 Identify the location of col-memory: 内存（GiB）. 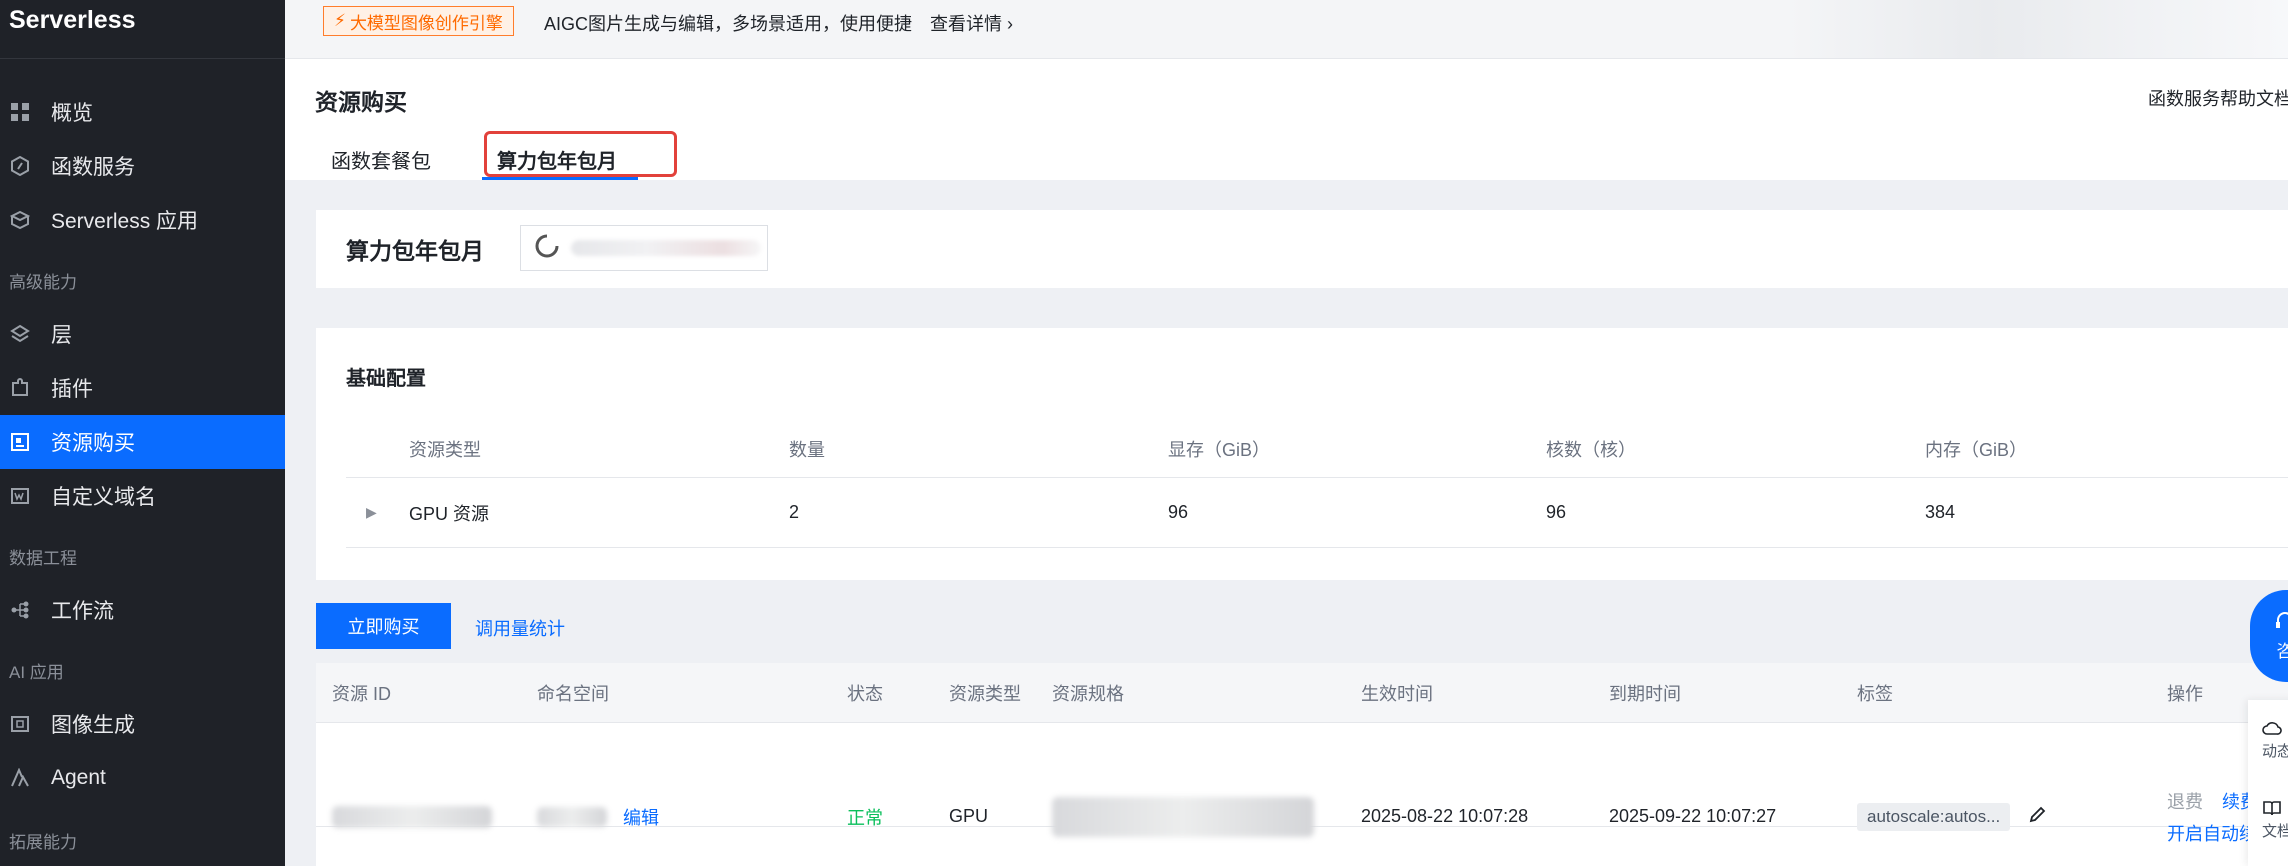
(1976, 449).